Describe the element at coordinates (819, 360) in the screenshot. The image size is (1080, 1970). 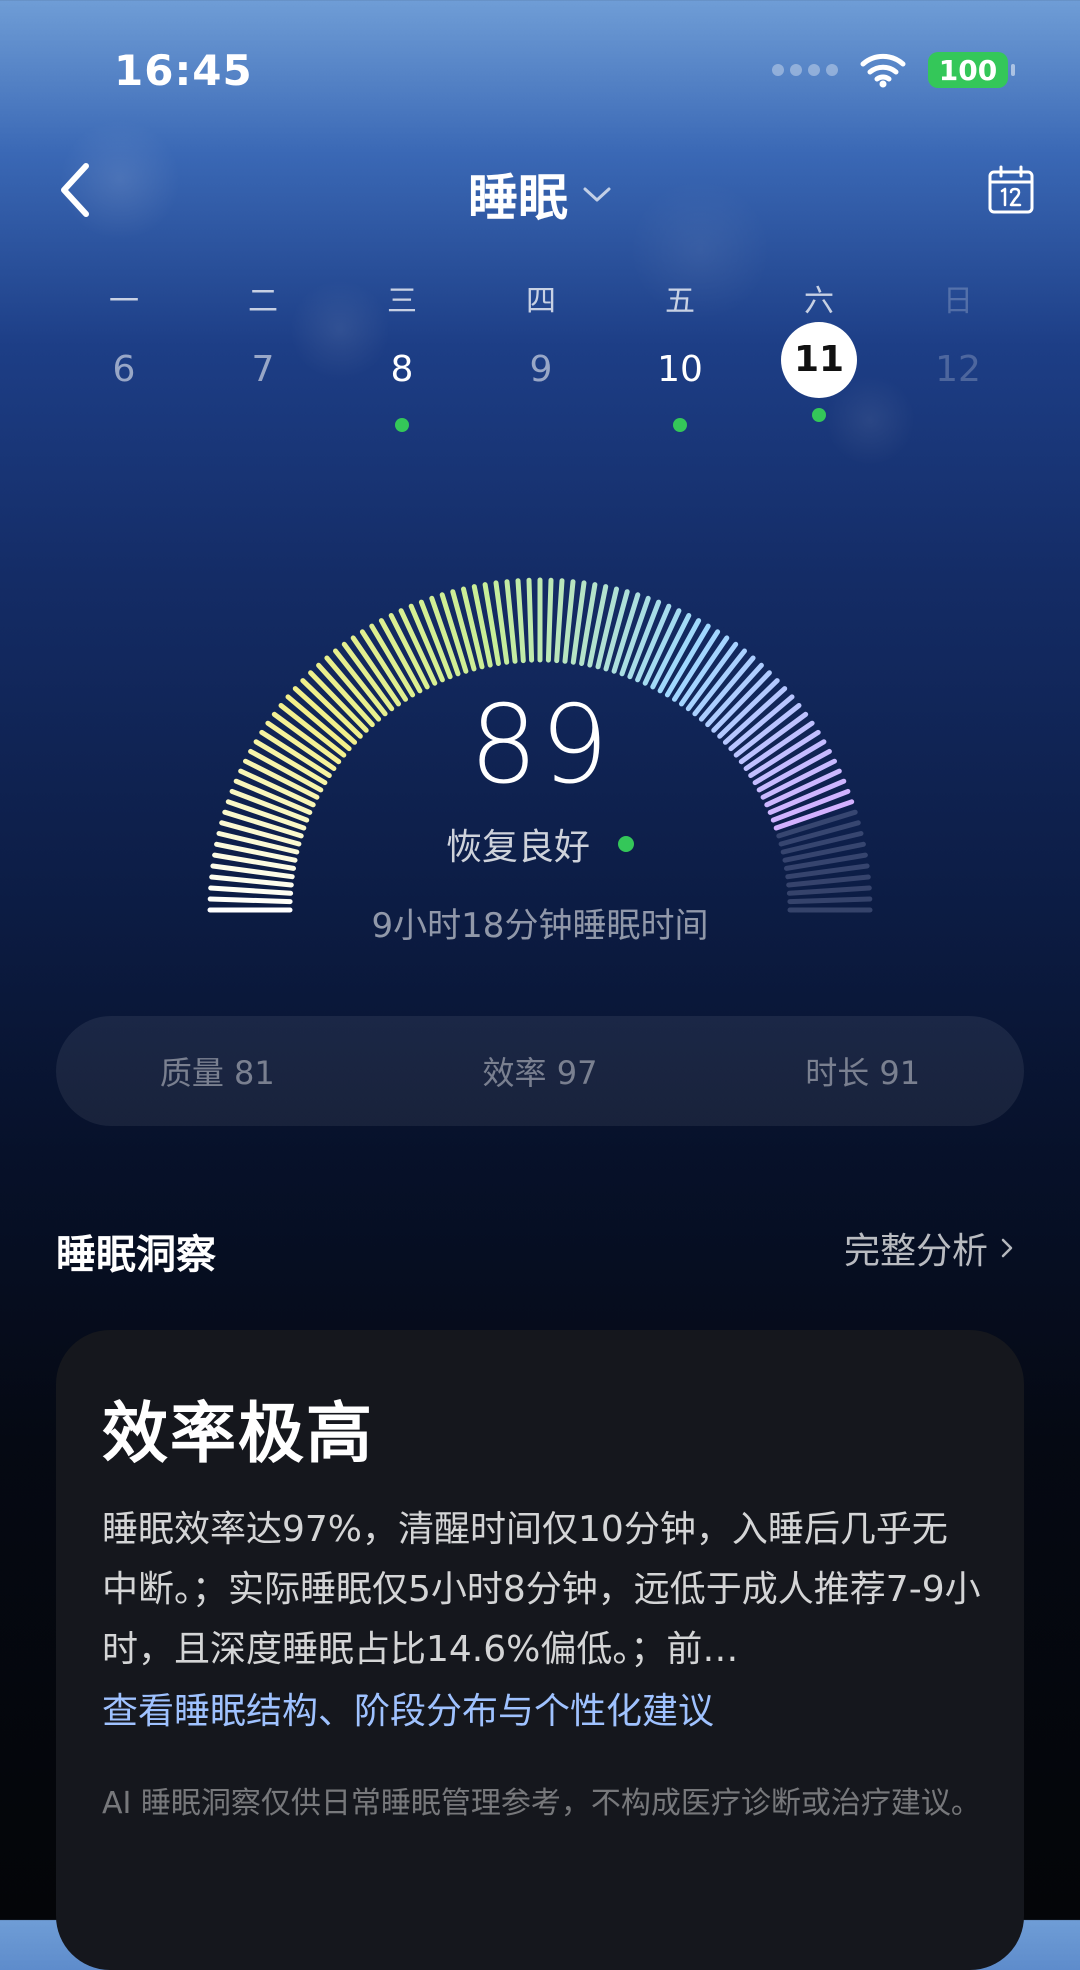
I see `day-number: 11` at that location.